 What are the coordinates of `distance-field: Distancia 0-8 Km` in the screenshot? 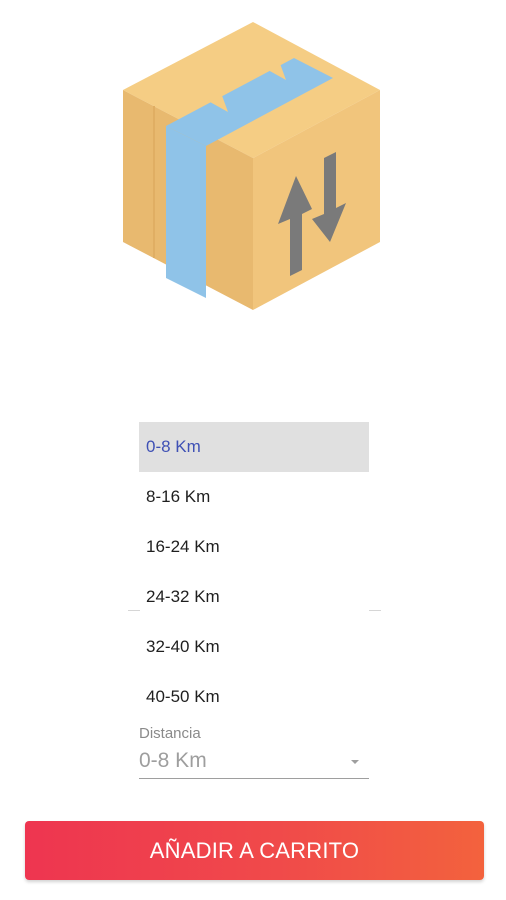 It's located at (254, 751).